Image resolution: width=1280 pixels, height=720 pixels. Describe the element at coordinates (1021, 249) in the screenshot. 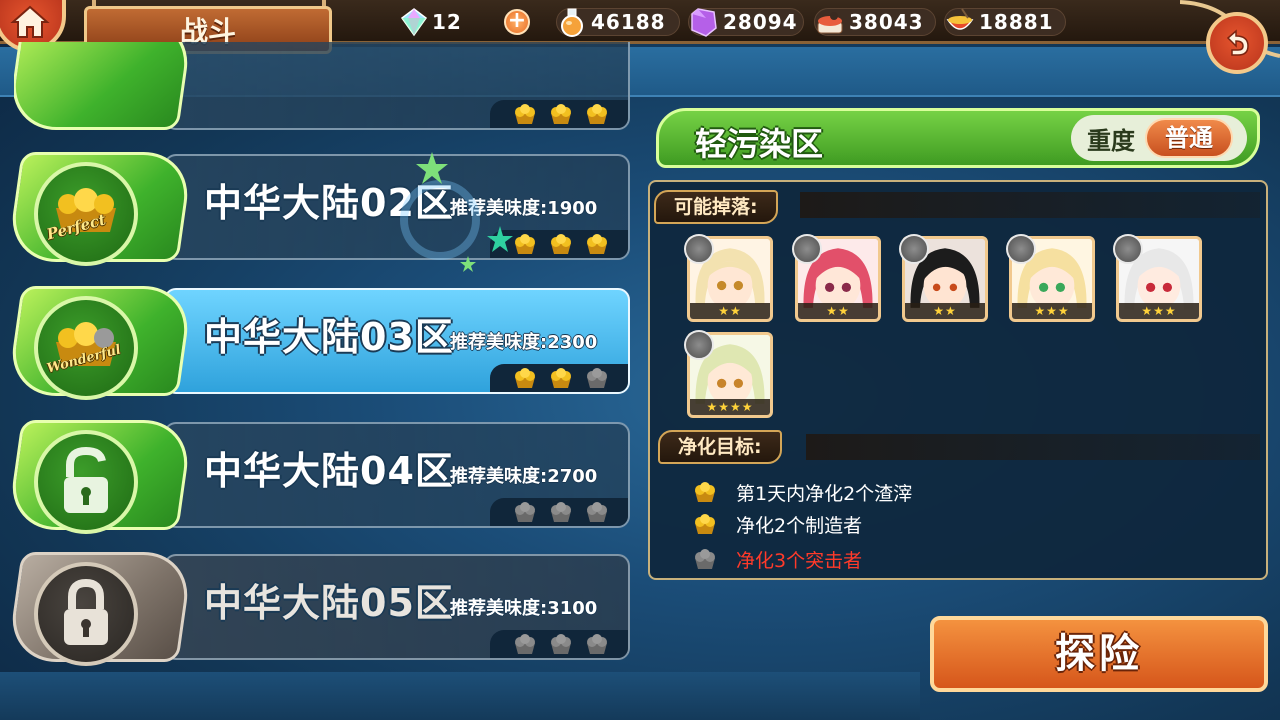

I see `plate-icon` at that location.